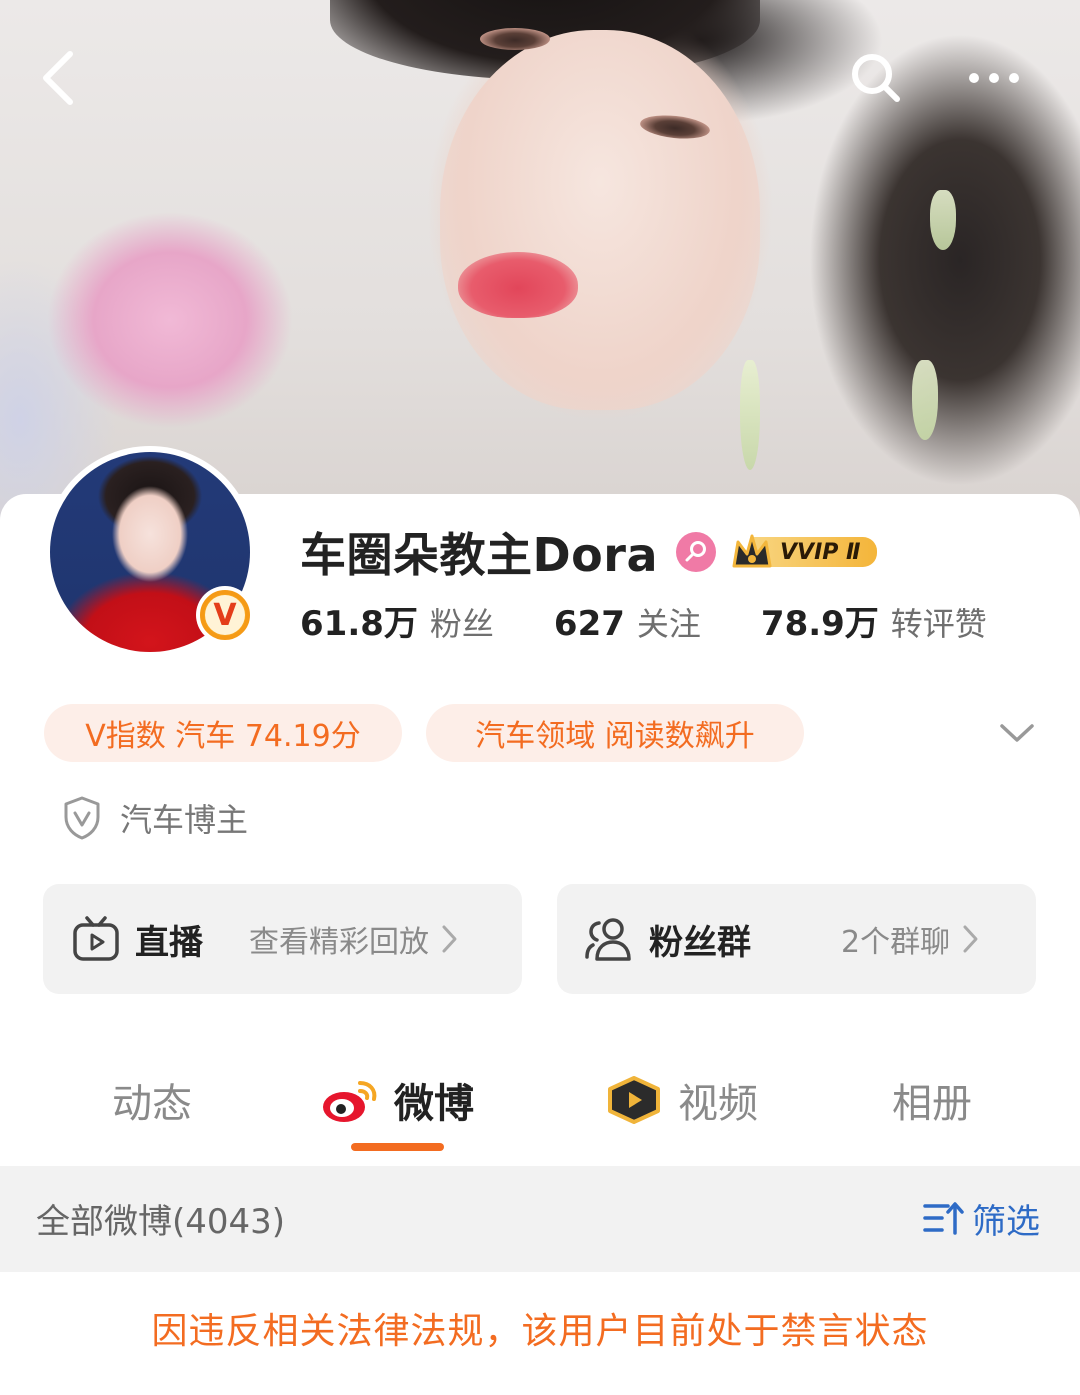  I want to click on live-tv-icon, so click(96, 938).